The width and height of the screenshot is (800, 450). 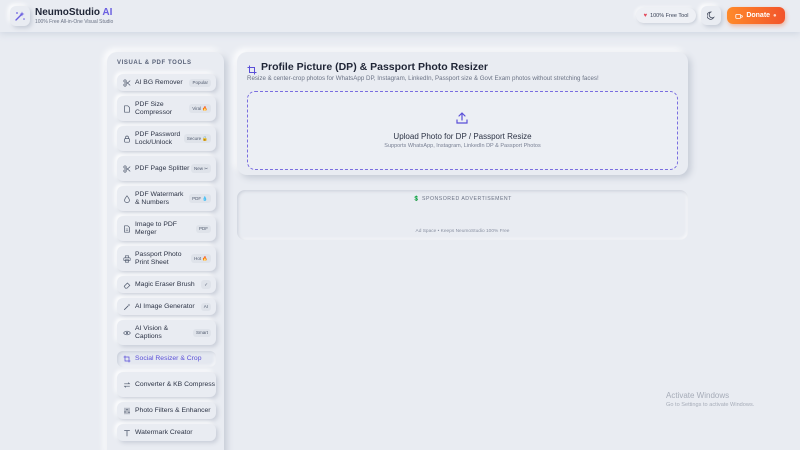 What do you see at coordinates (462, 118) in the screenshot?
I see `upload-icon` at bounding box center [462, 118].